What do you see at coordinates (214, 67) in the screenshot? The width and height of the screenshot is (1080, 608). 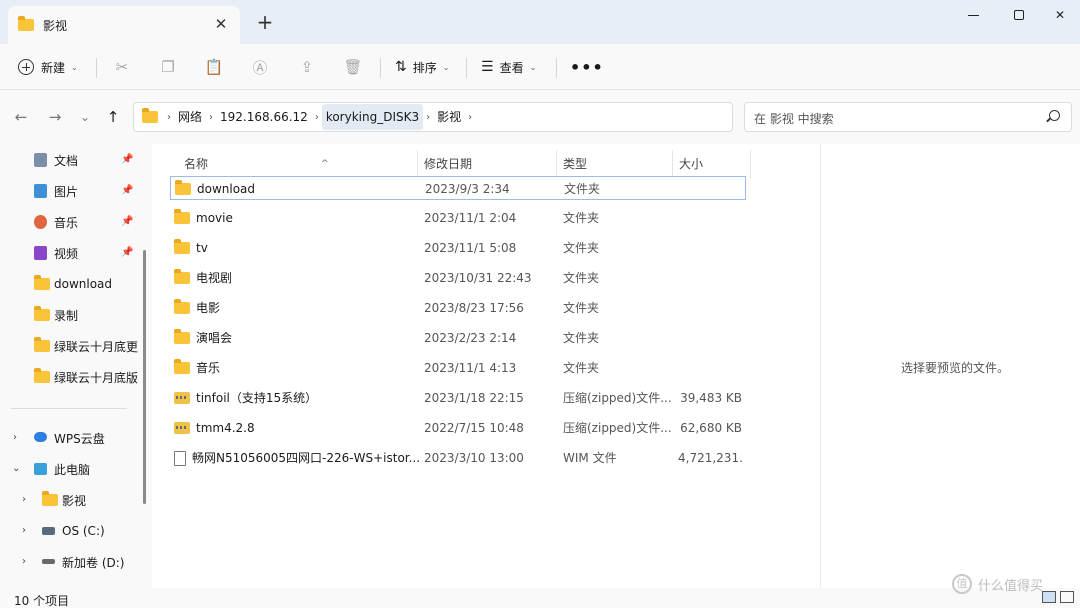 I see `paste-icon: 📋` at bounding box center [214, 67].